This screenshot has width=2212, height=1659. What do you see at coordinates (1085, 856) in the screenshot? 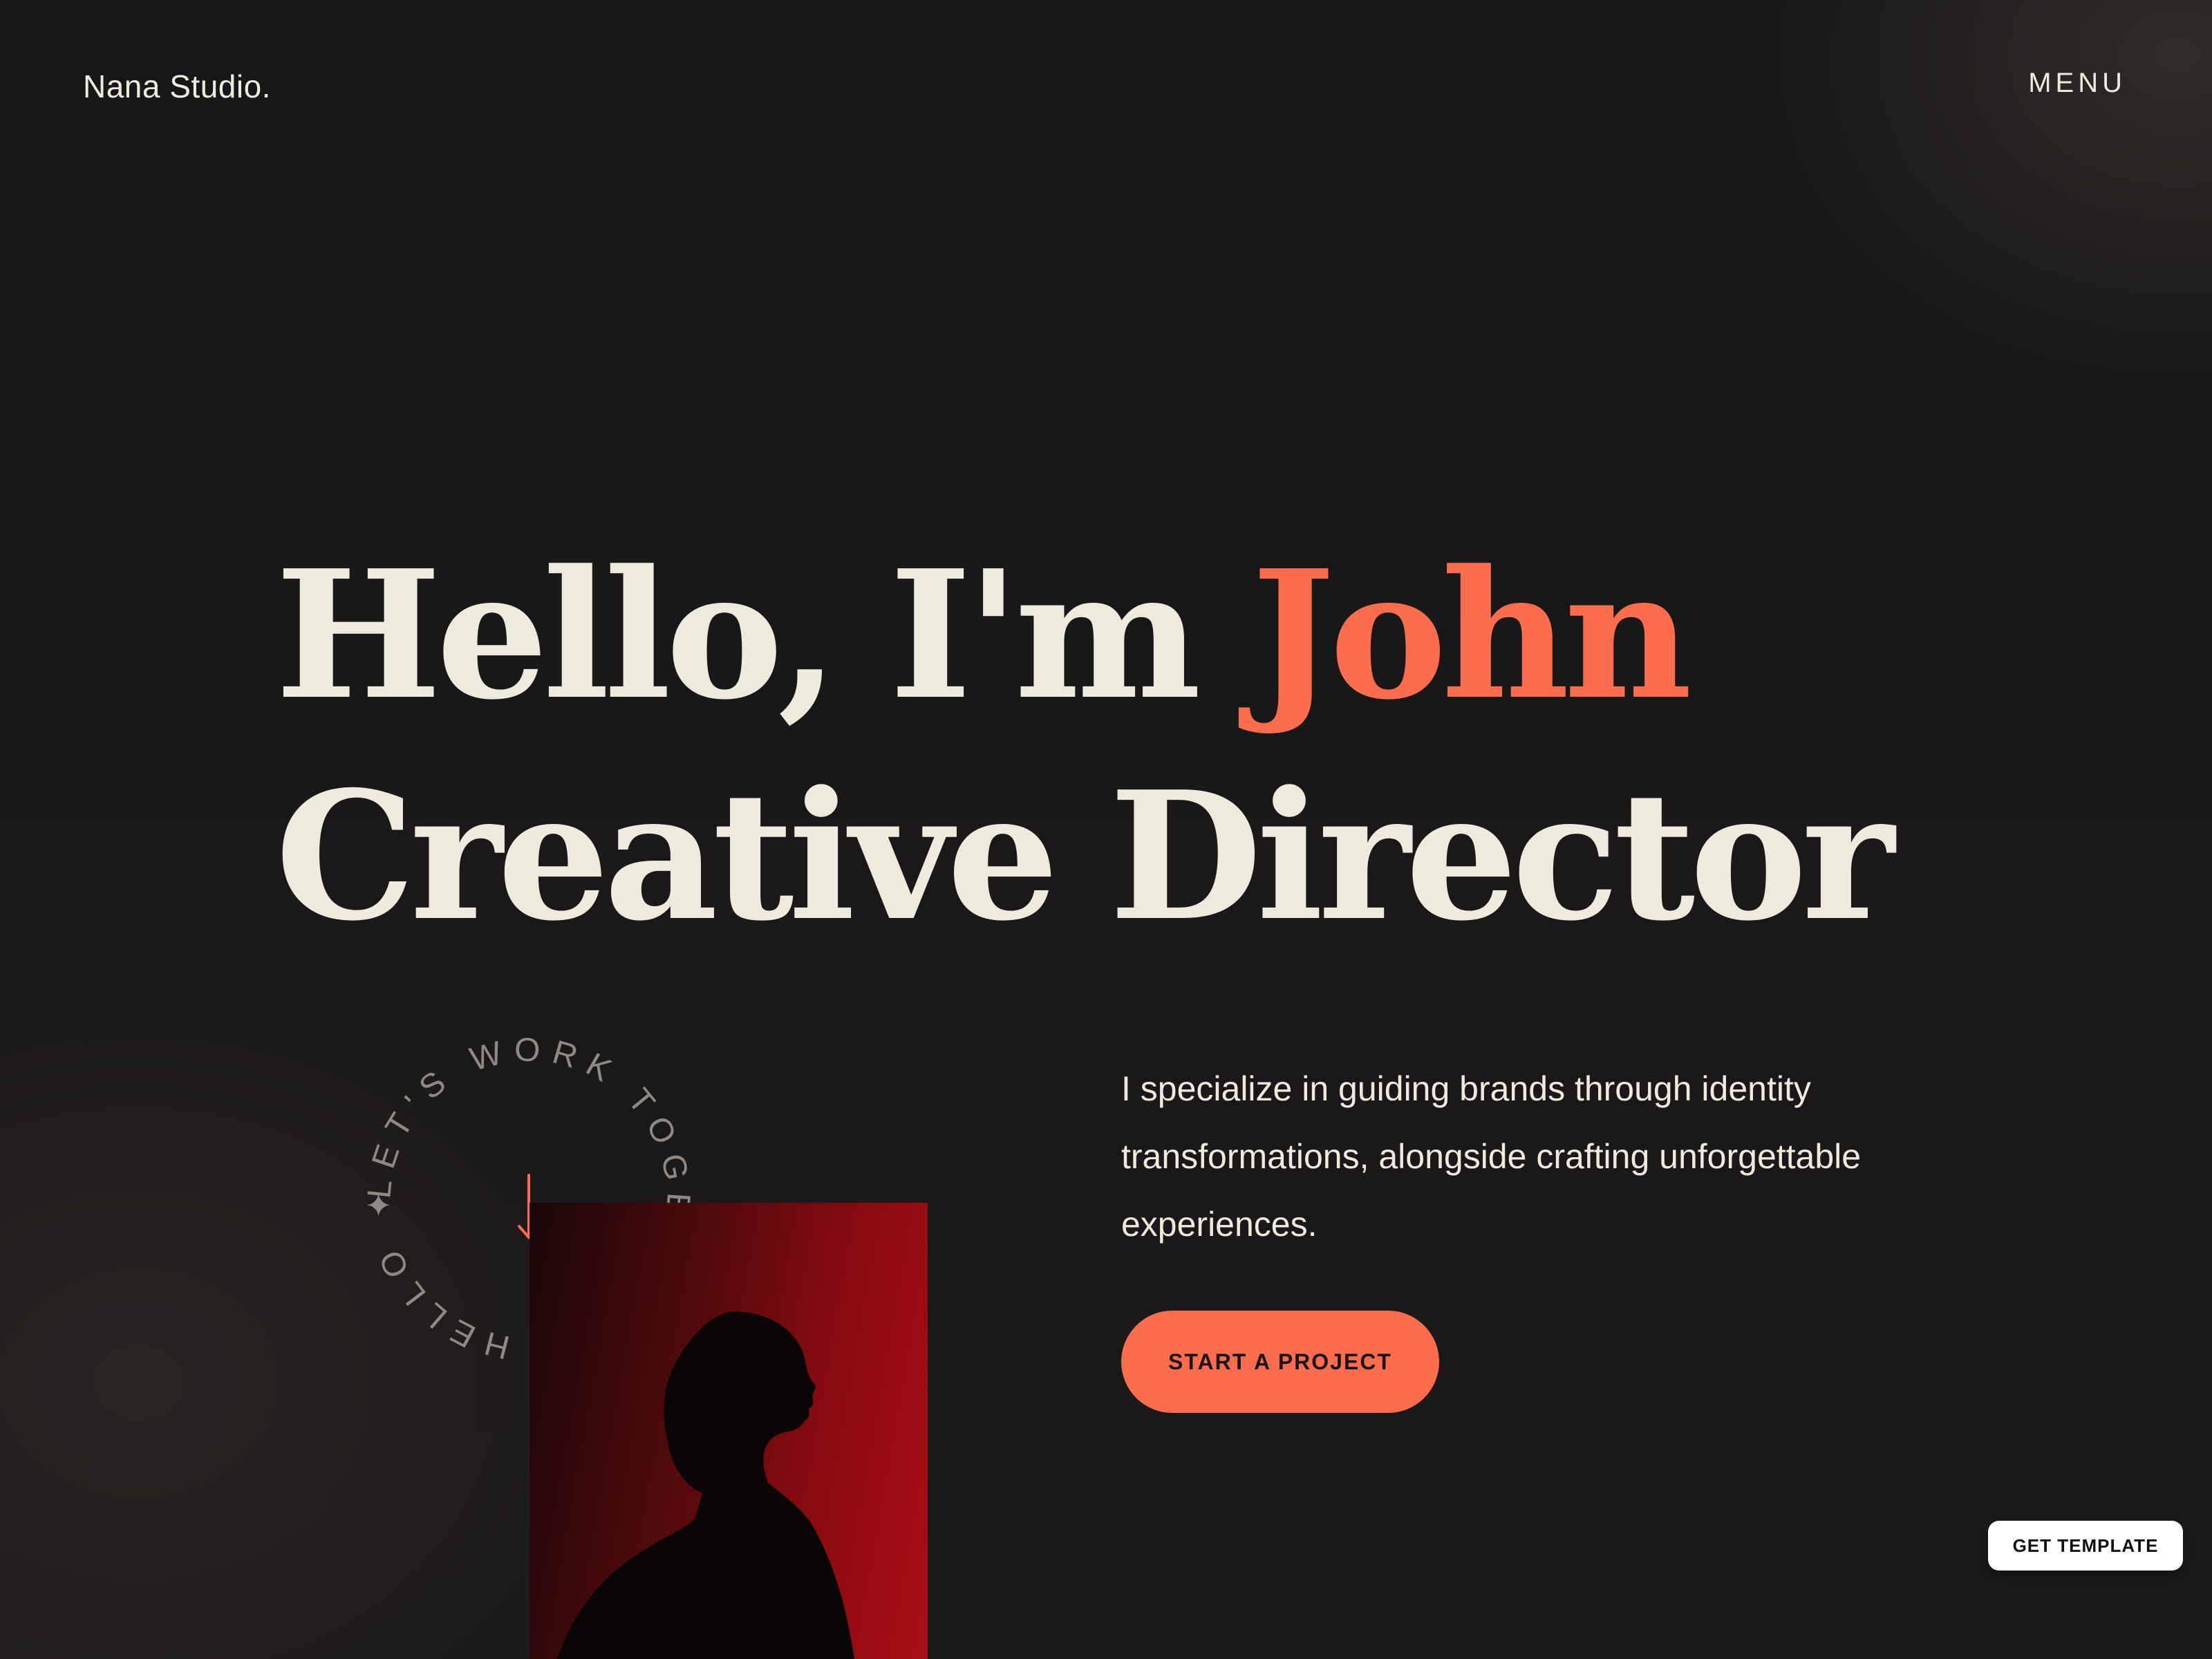
I see `headline-role: Creative Director` at bounding box center [1085, 856].